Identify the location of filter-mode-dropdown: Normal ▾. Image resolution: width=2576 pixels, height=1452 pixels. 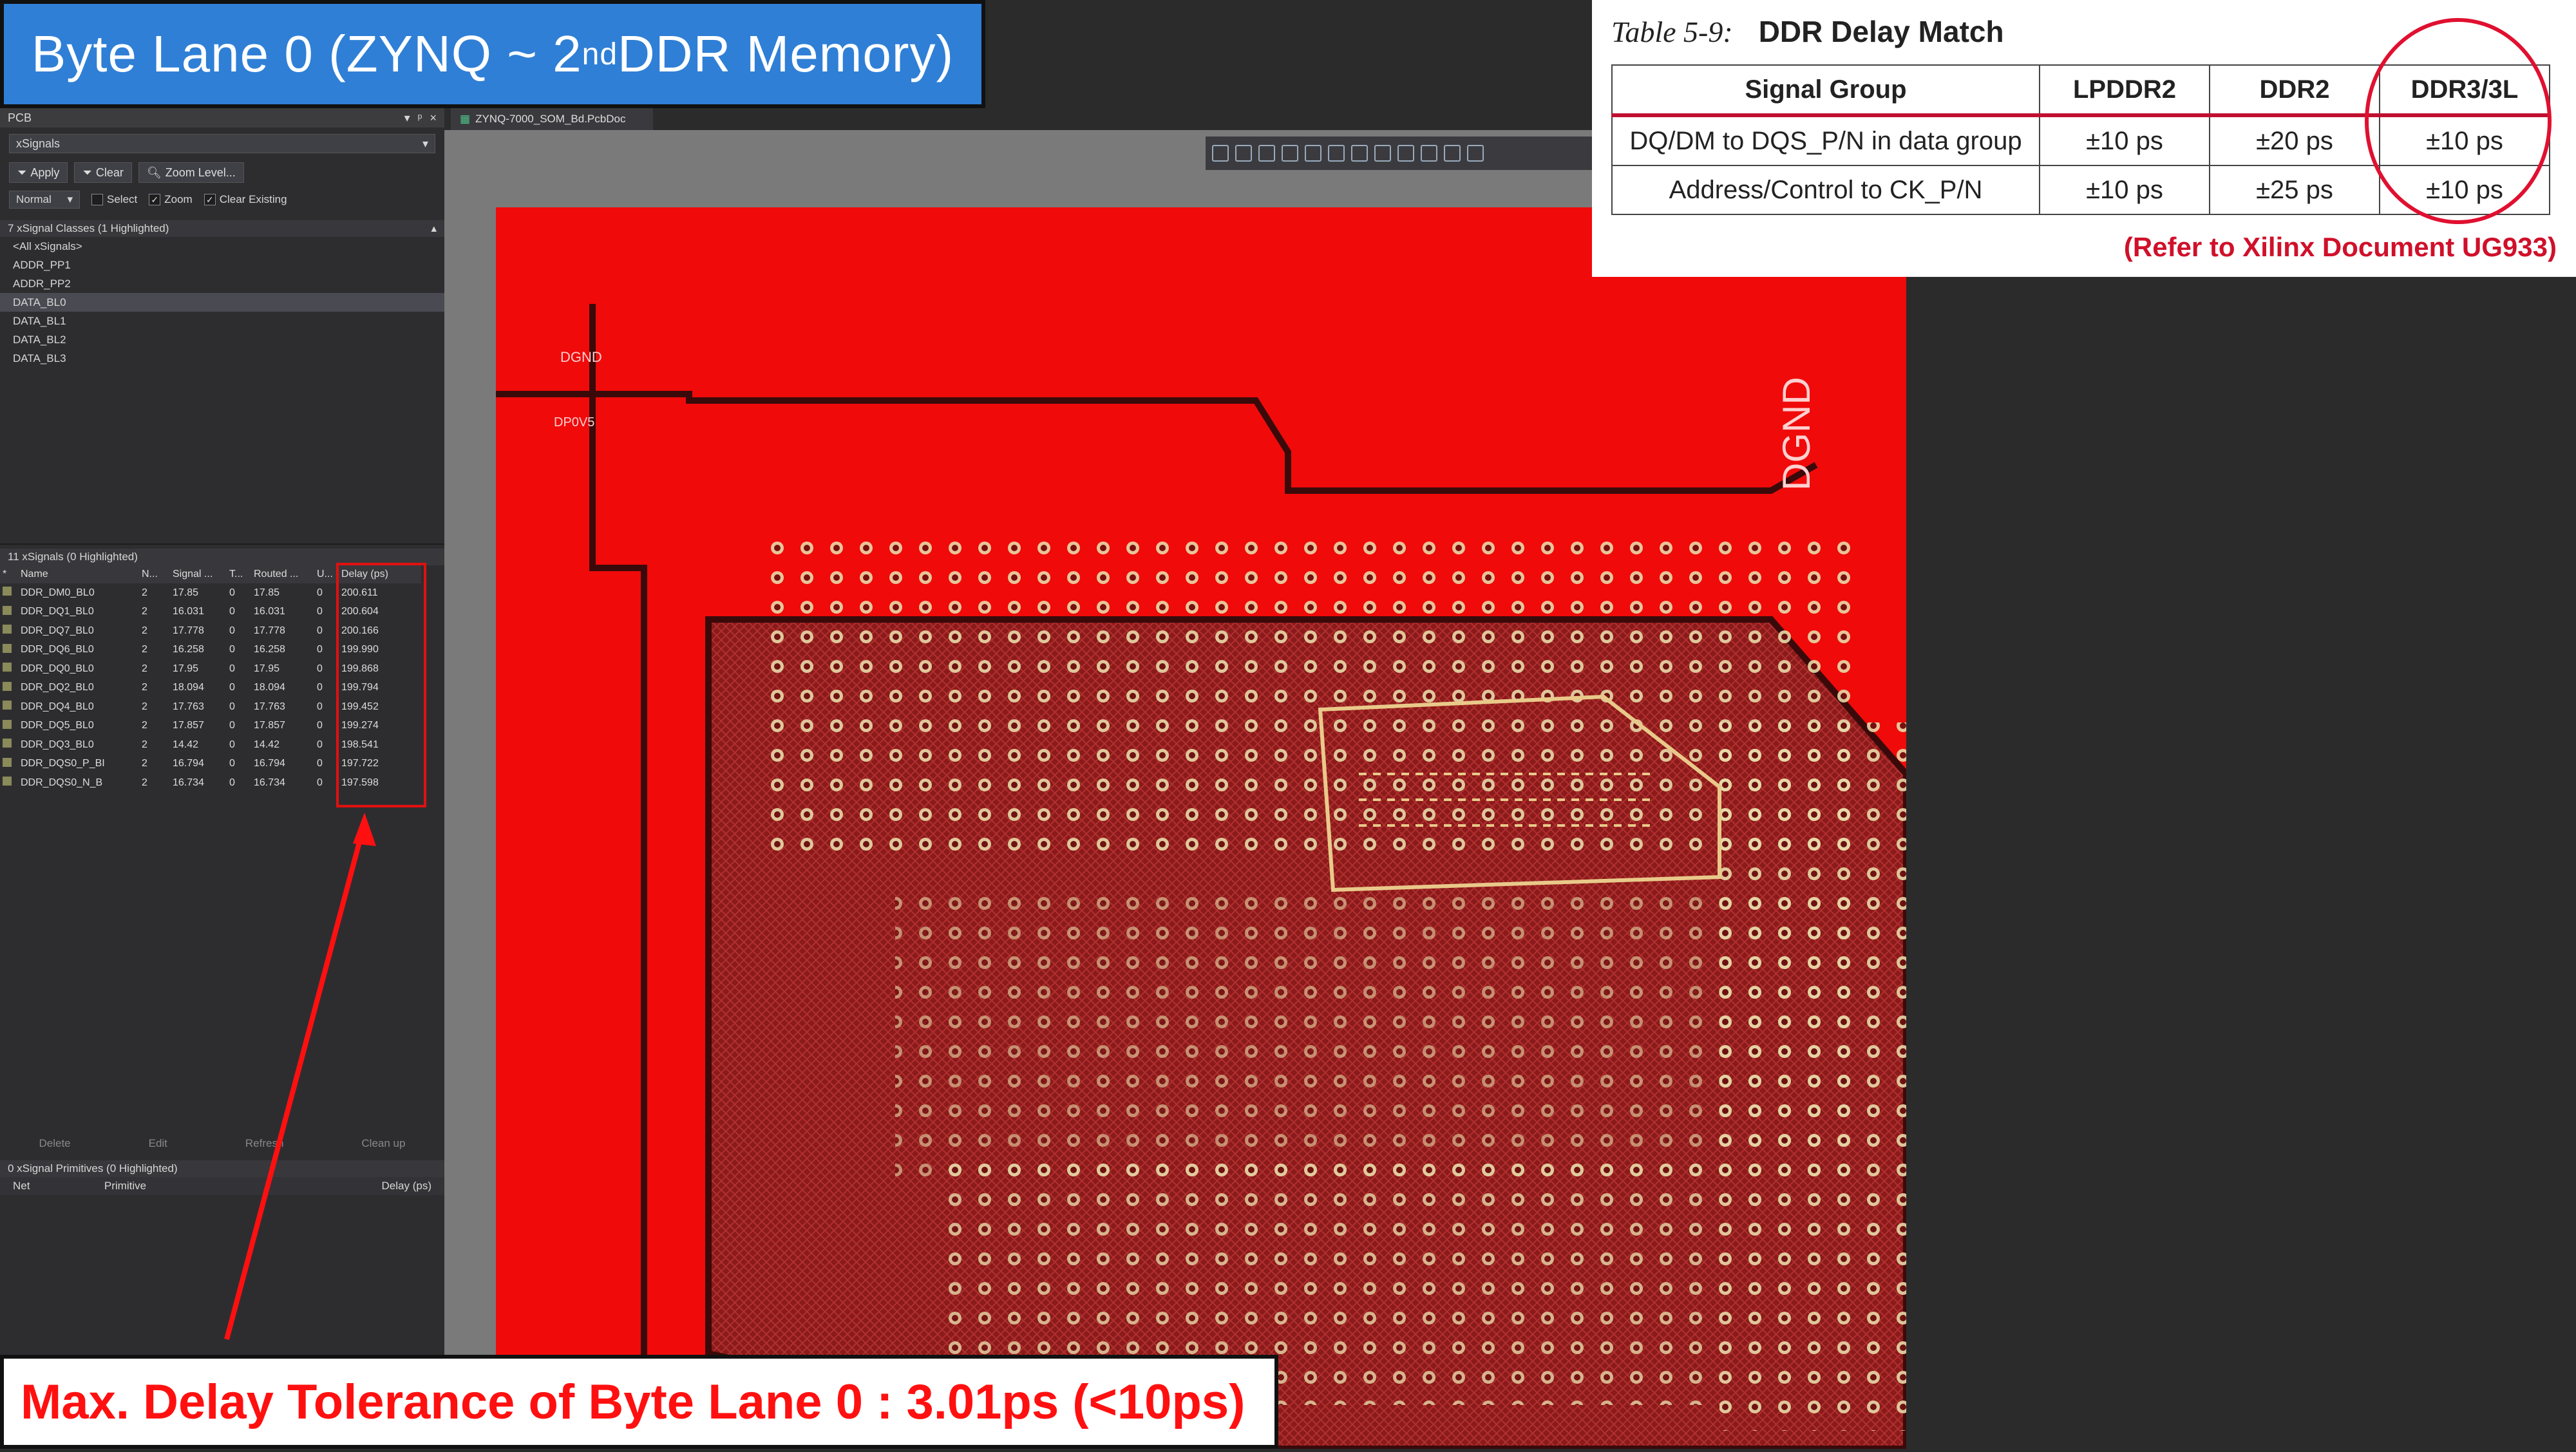
(44, 200).